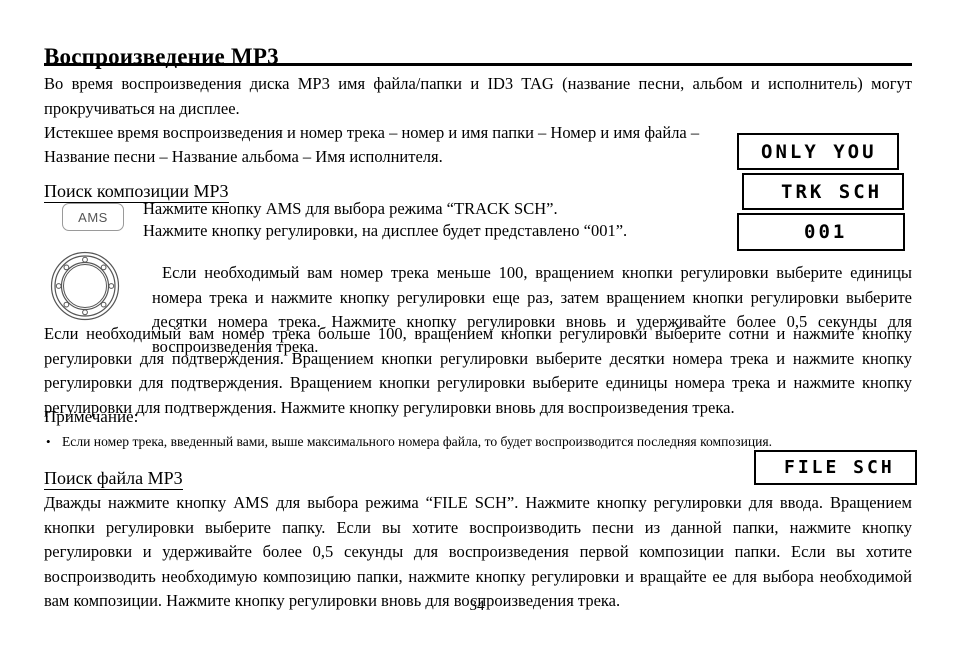 The width and height of the screenshot is (954, 649). Describe the element at coordinates (839, 467) in the screenshot. I see `file-search-mode-display-text: FILE SCH` at that location.